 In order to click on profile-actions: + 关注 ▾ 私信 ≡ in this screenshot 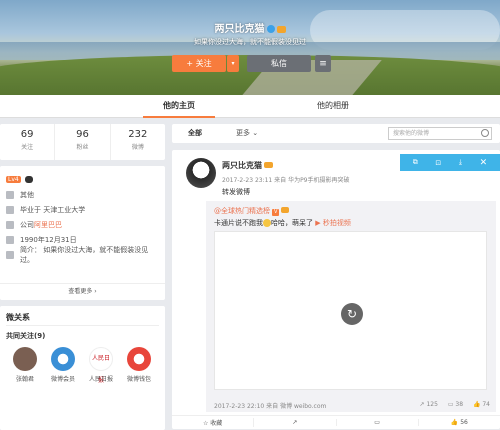, I will do `click(251, 63)`.